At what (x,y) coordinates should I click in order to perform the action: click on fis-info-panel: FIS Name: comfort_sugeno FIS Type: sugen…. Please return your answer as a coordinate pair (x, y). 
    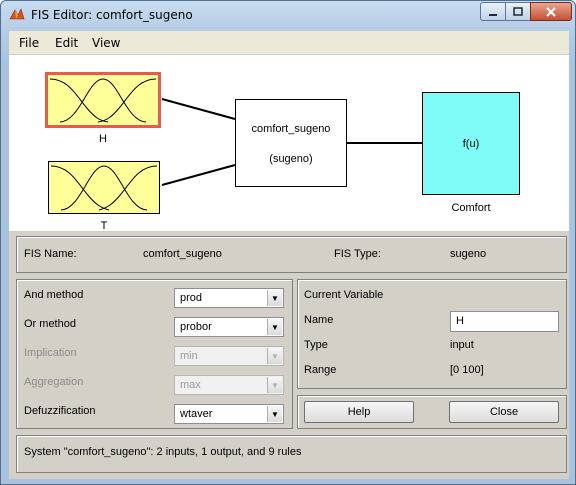
    Looking at the image, I should click on (291, 254).